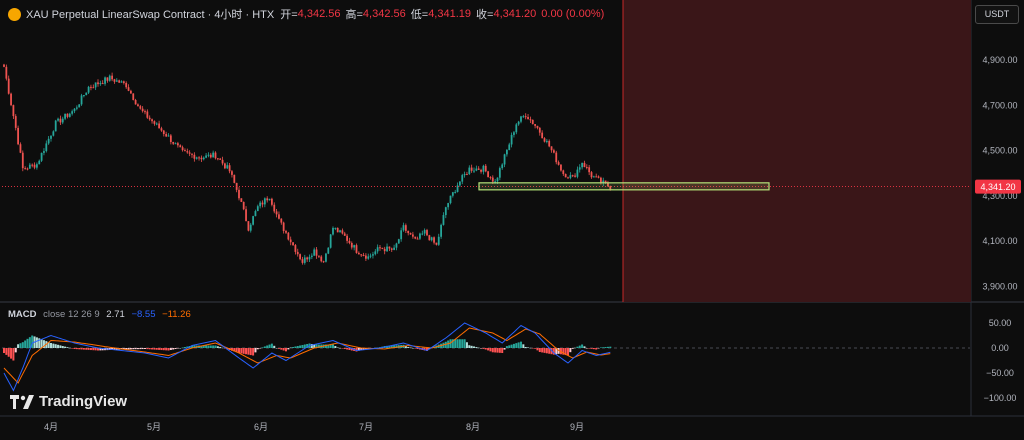 The height and width of the screenshot is (440, 1024). Describe the element at coordinates (68, 401) in the screenshot. I see `tradingview-logo: TradingView` at that location.